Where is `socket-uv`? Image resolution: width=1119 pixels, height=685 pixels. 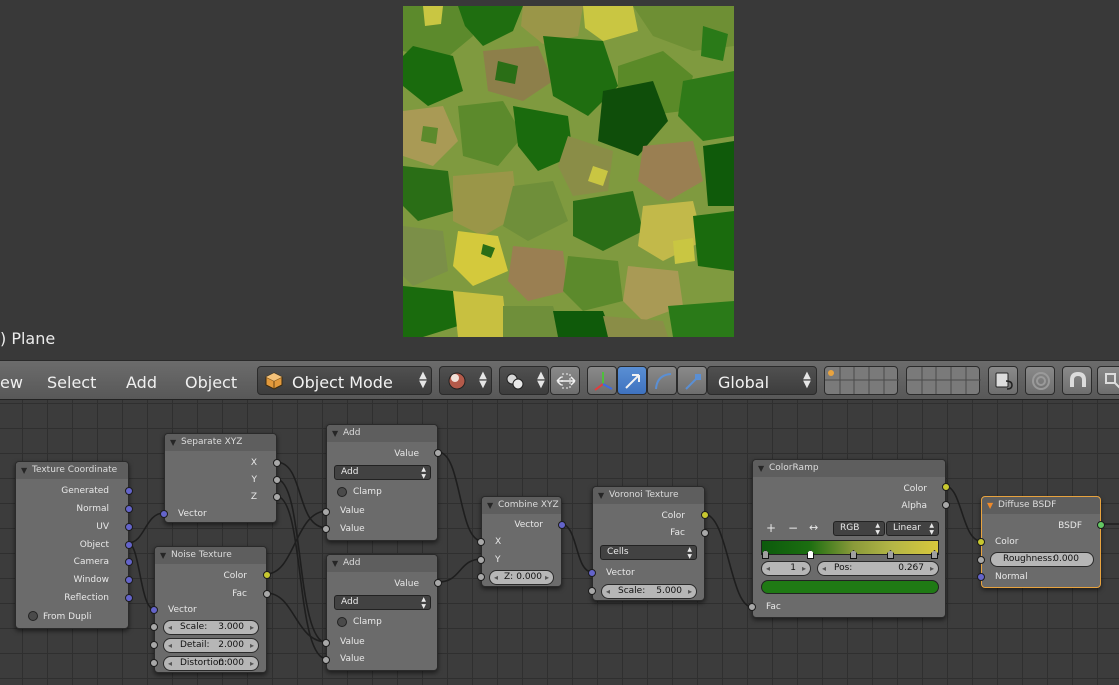
socket-uv is located at coordinates (129, 527).